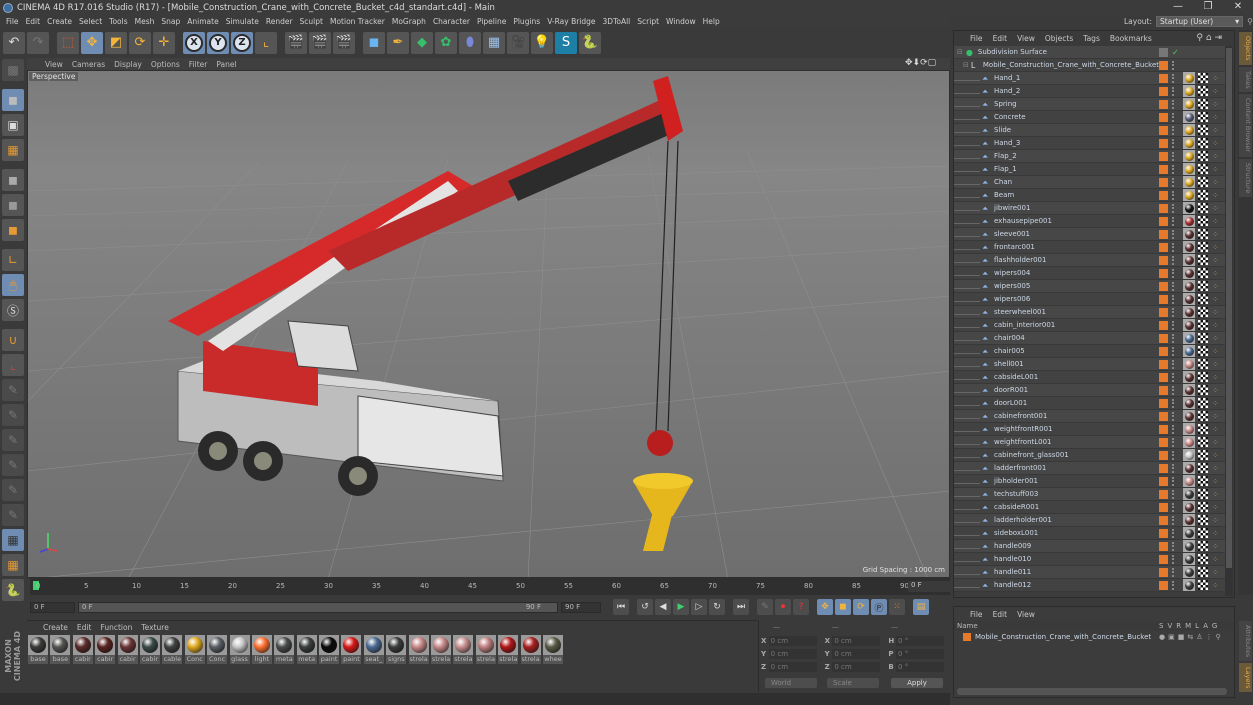  Describe the element at coordinates (581, 607) in the screenshot. I see `end-frame-field: 90 F` at that location.